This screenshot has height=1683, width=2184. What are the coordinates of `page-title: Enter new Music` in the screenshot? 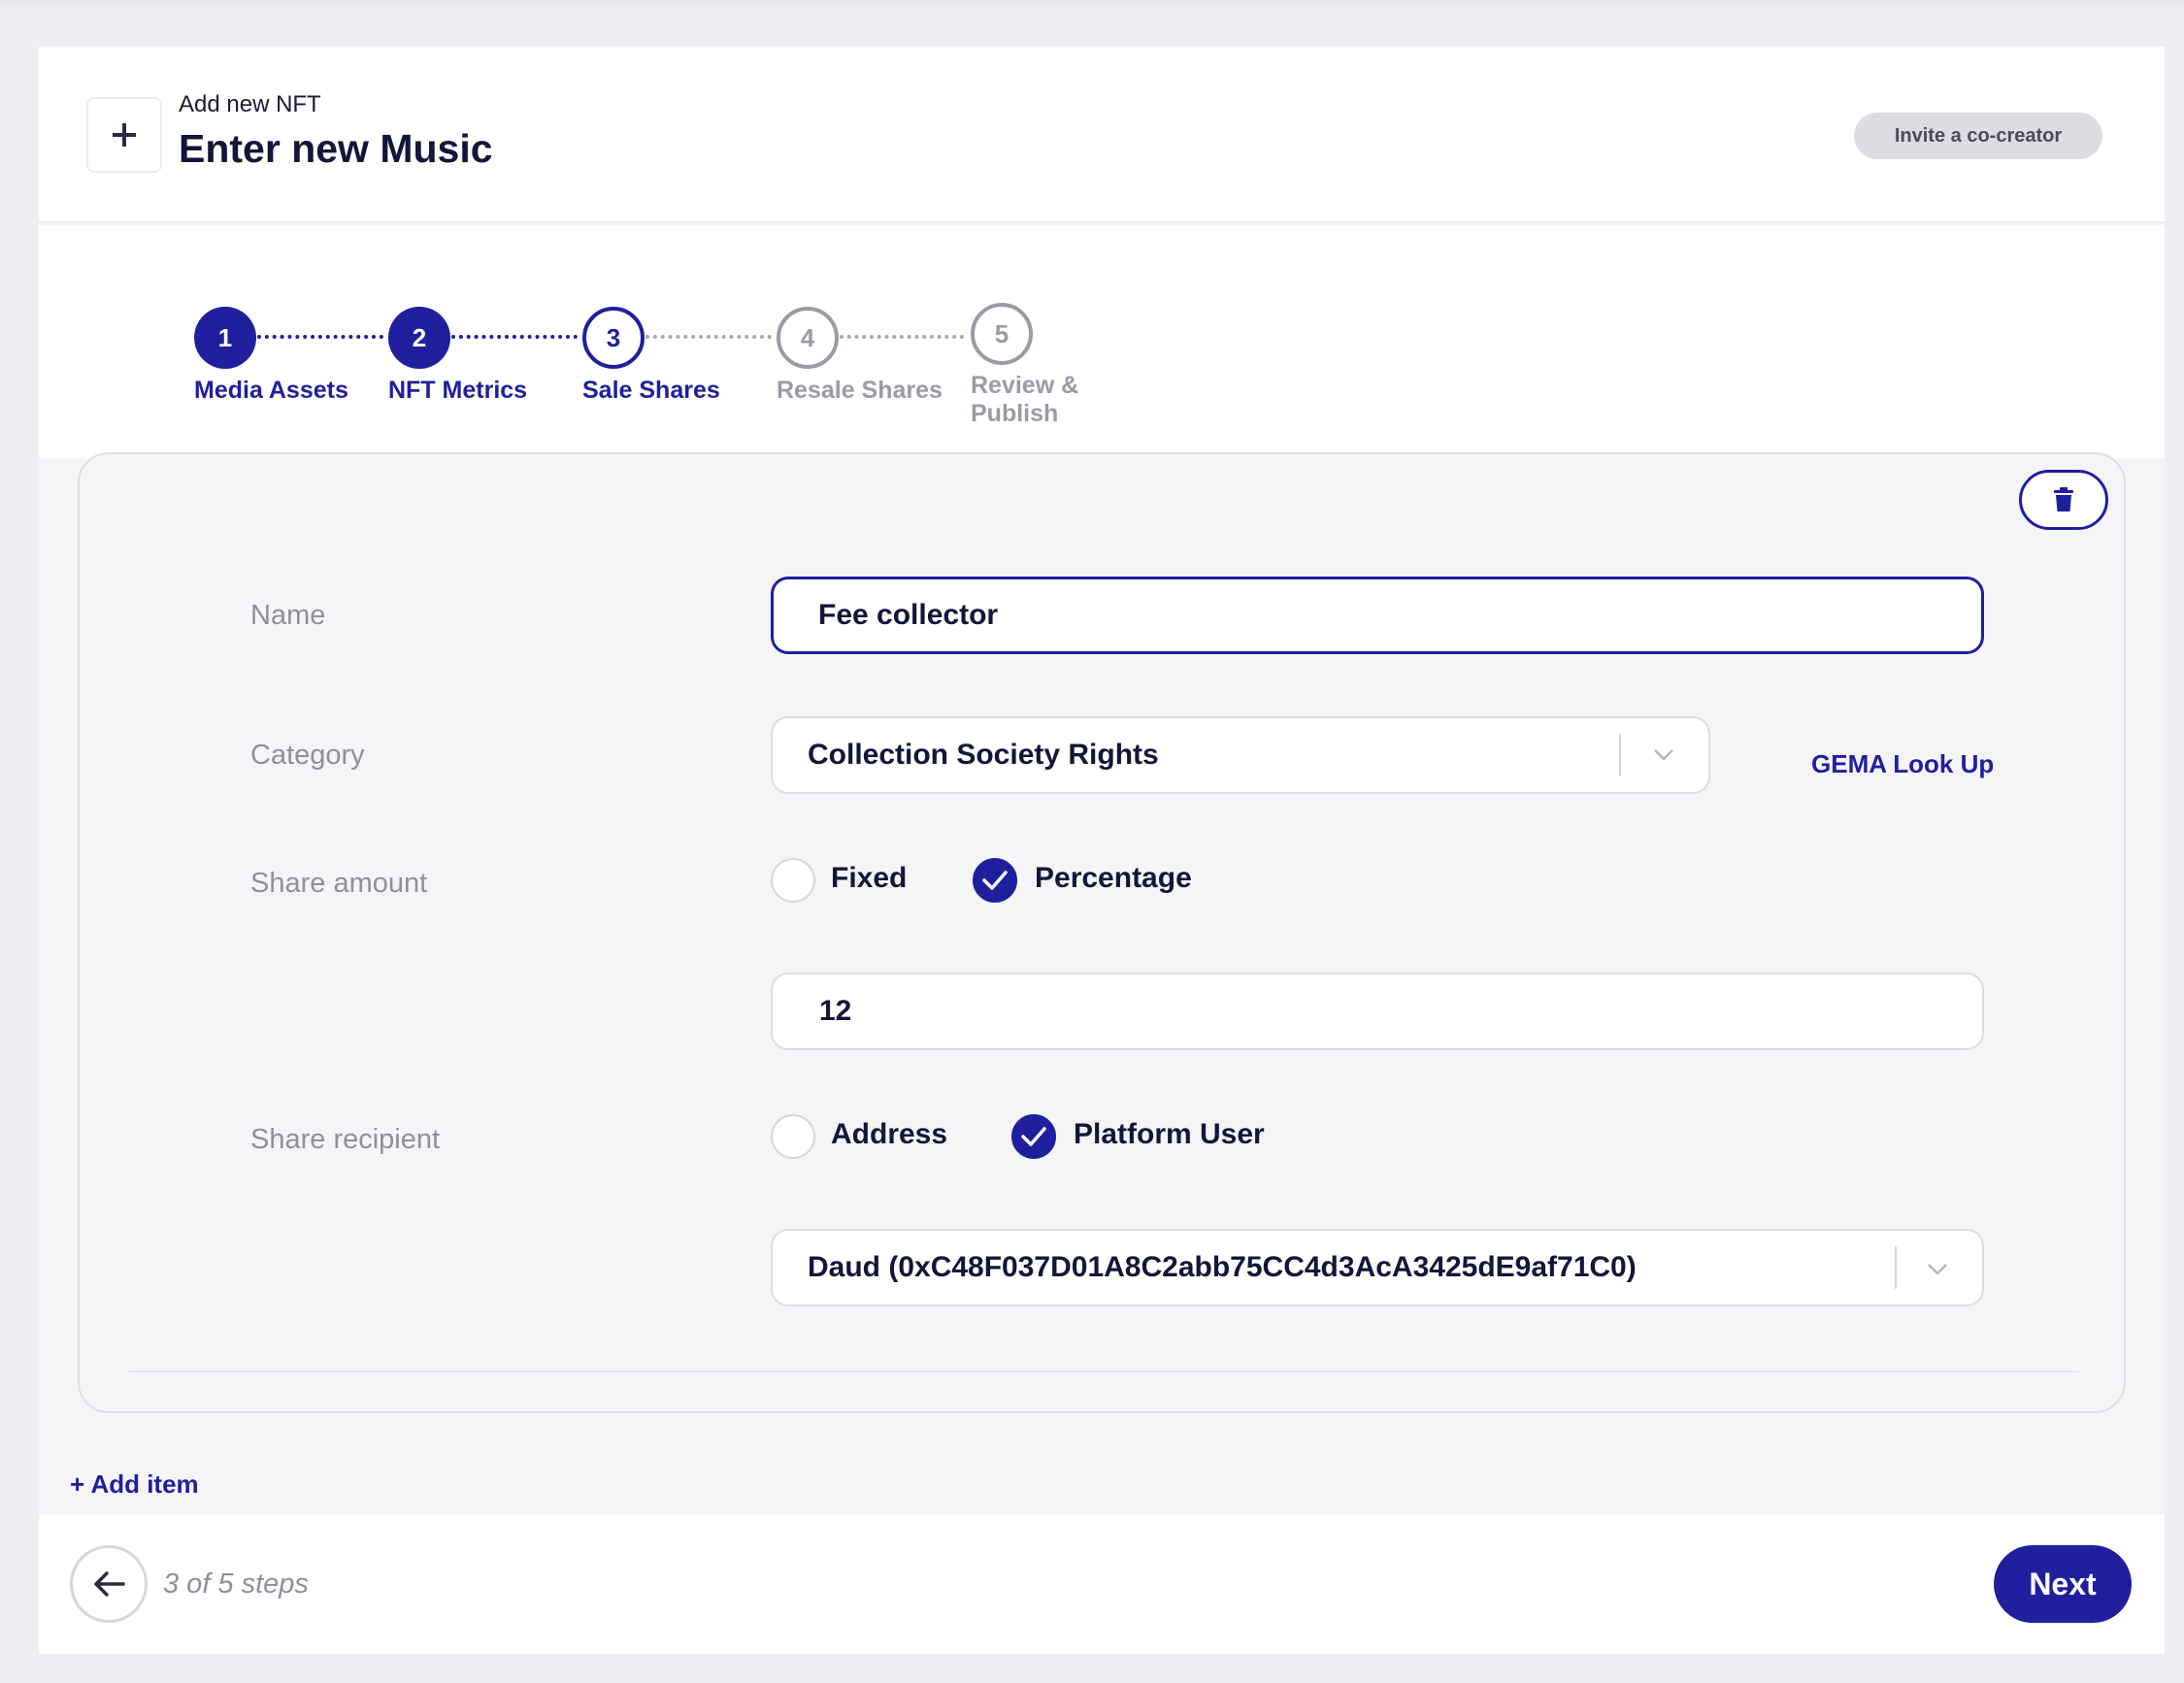 It's located at (336, 148).